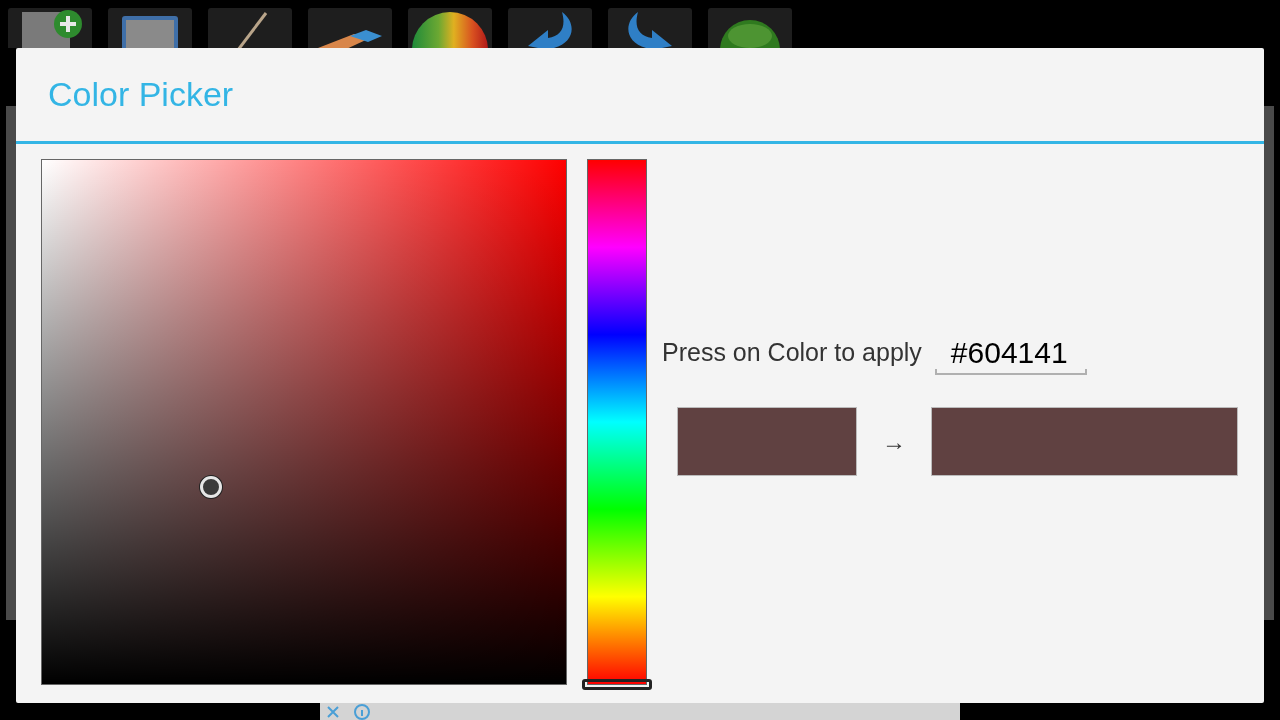 This screenshot has width=1280, height=720. What do you see at coordinates (141, 94) in the screenshot?
I see `dialog-title: Color Picker` at bounding box center [141, 94].